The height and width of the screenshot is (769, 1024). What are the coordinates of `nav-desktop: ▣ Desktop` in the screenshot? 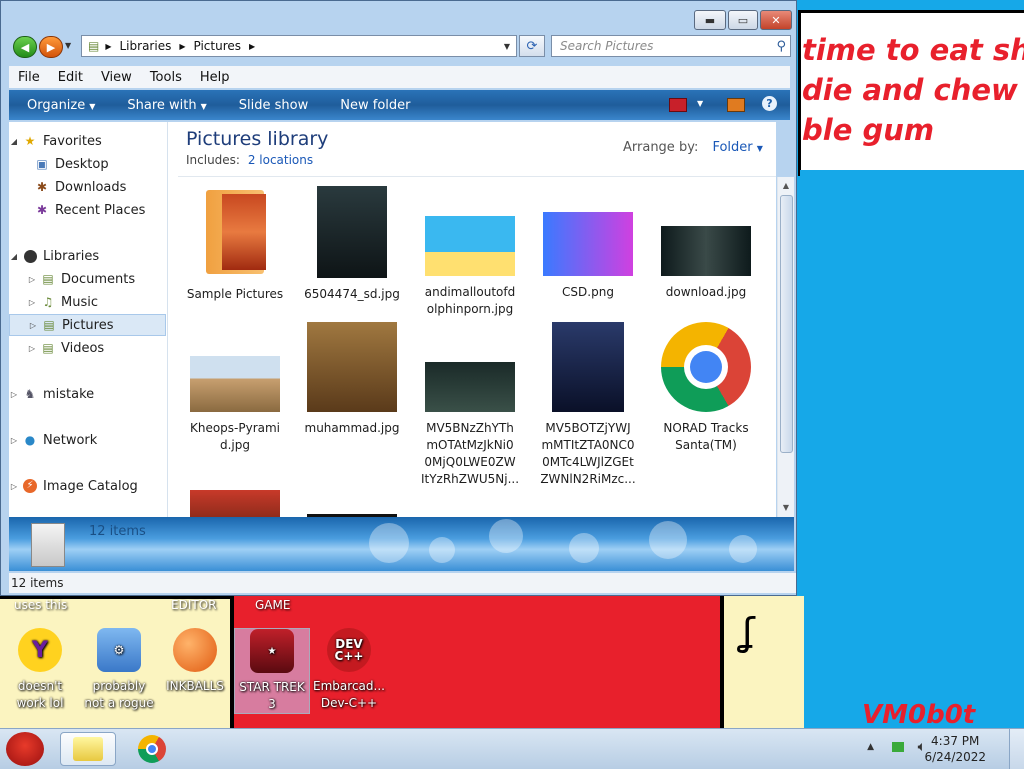 It's located at (87, 164).